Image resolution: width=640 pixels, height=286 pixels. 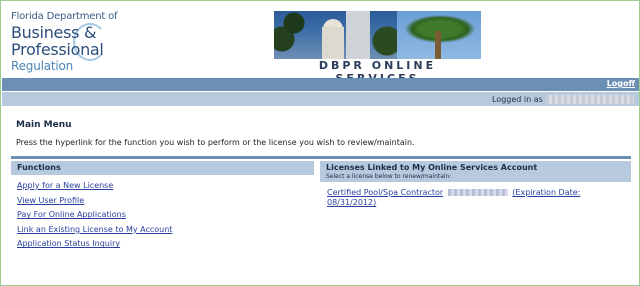 I want to click on license-type-link: Certified Pool/Spa Contractor, so click(x=385, y=192).